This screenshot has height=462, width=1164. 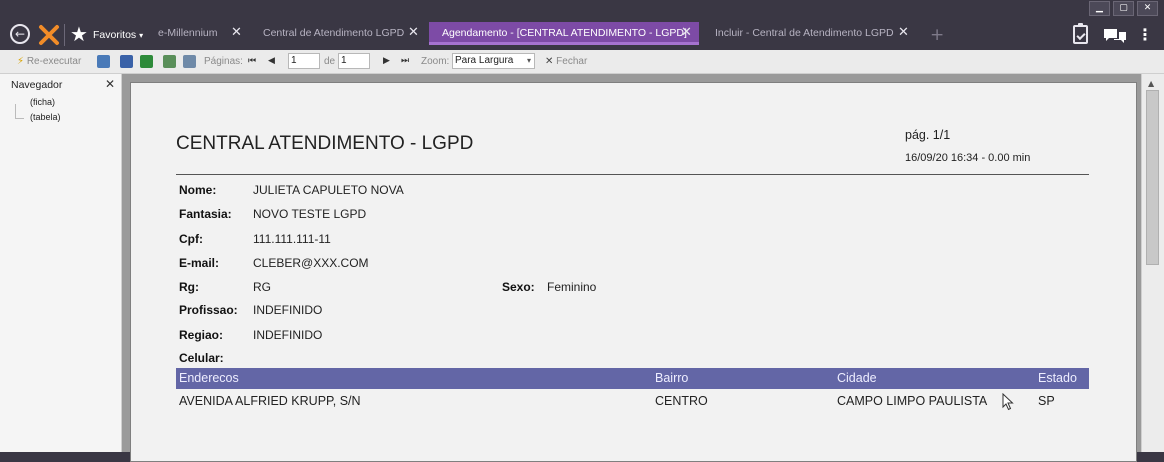 I want to click on column-header-enderecos: Enderecos, so click(x=209, y=378).